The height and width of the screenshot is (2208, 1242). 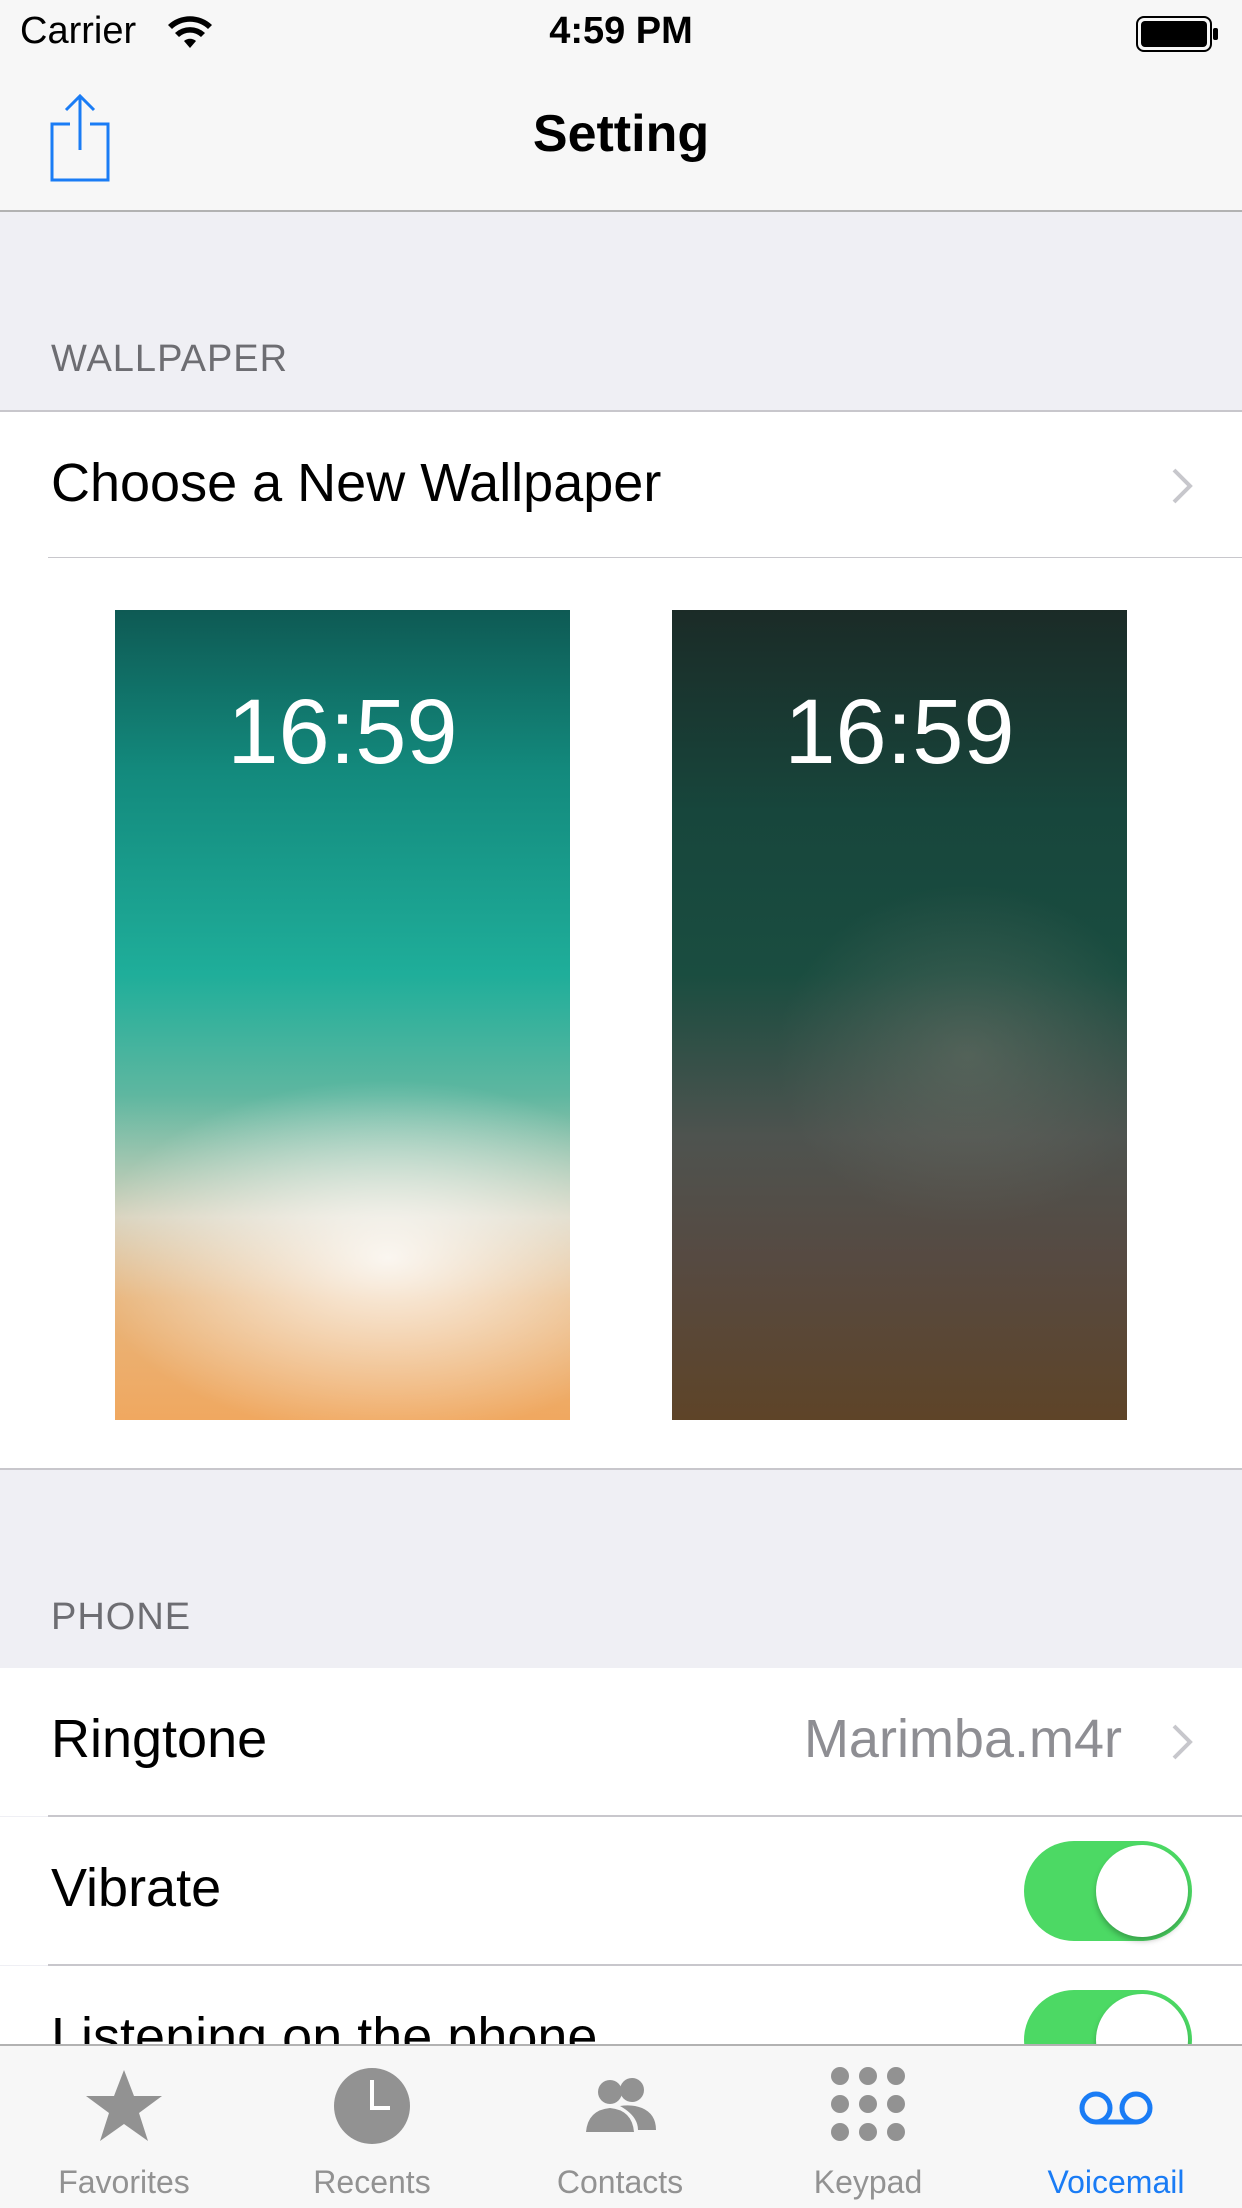 I want to click on tab-label: Favorites, so click(x=124, y=2182).